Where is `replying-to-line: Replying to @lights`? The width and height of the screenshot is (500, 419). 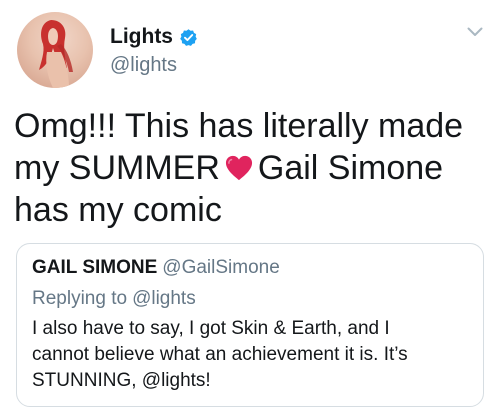
replying-to-line: Replying to @lights is located at coordinates (114, 299).